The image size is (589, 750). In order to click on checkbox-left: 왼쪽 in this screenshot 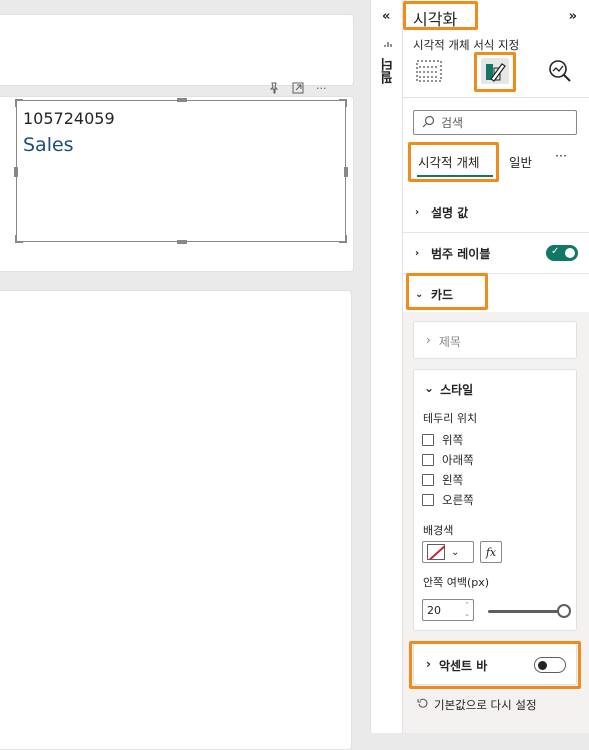, I will do `click(442, 480)`.